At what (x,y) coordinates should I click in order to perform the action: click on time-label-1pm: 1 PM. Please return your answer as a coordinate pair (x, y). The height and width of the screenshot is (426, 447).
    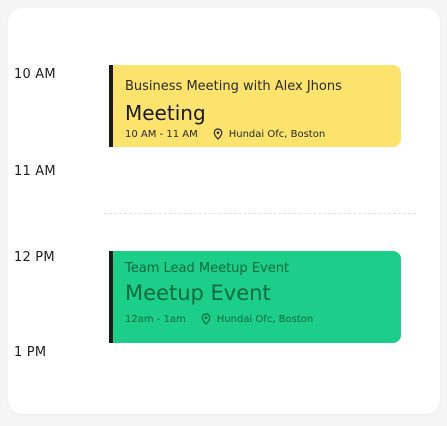
    Looking at the image, I should click on (30, 352).